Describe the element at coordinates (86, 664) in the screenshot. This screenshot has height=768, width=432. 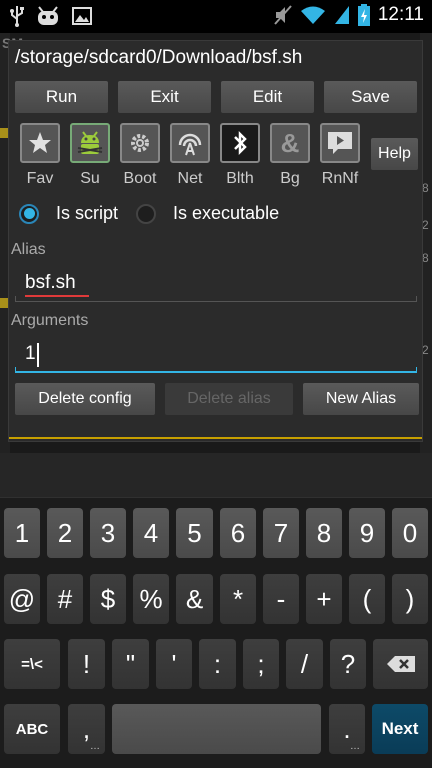
I see `key-exclamation: !` at that location.